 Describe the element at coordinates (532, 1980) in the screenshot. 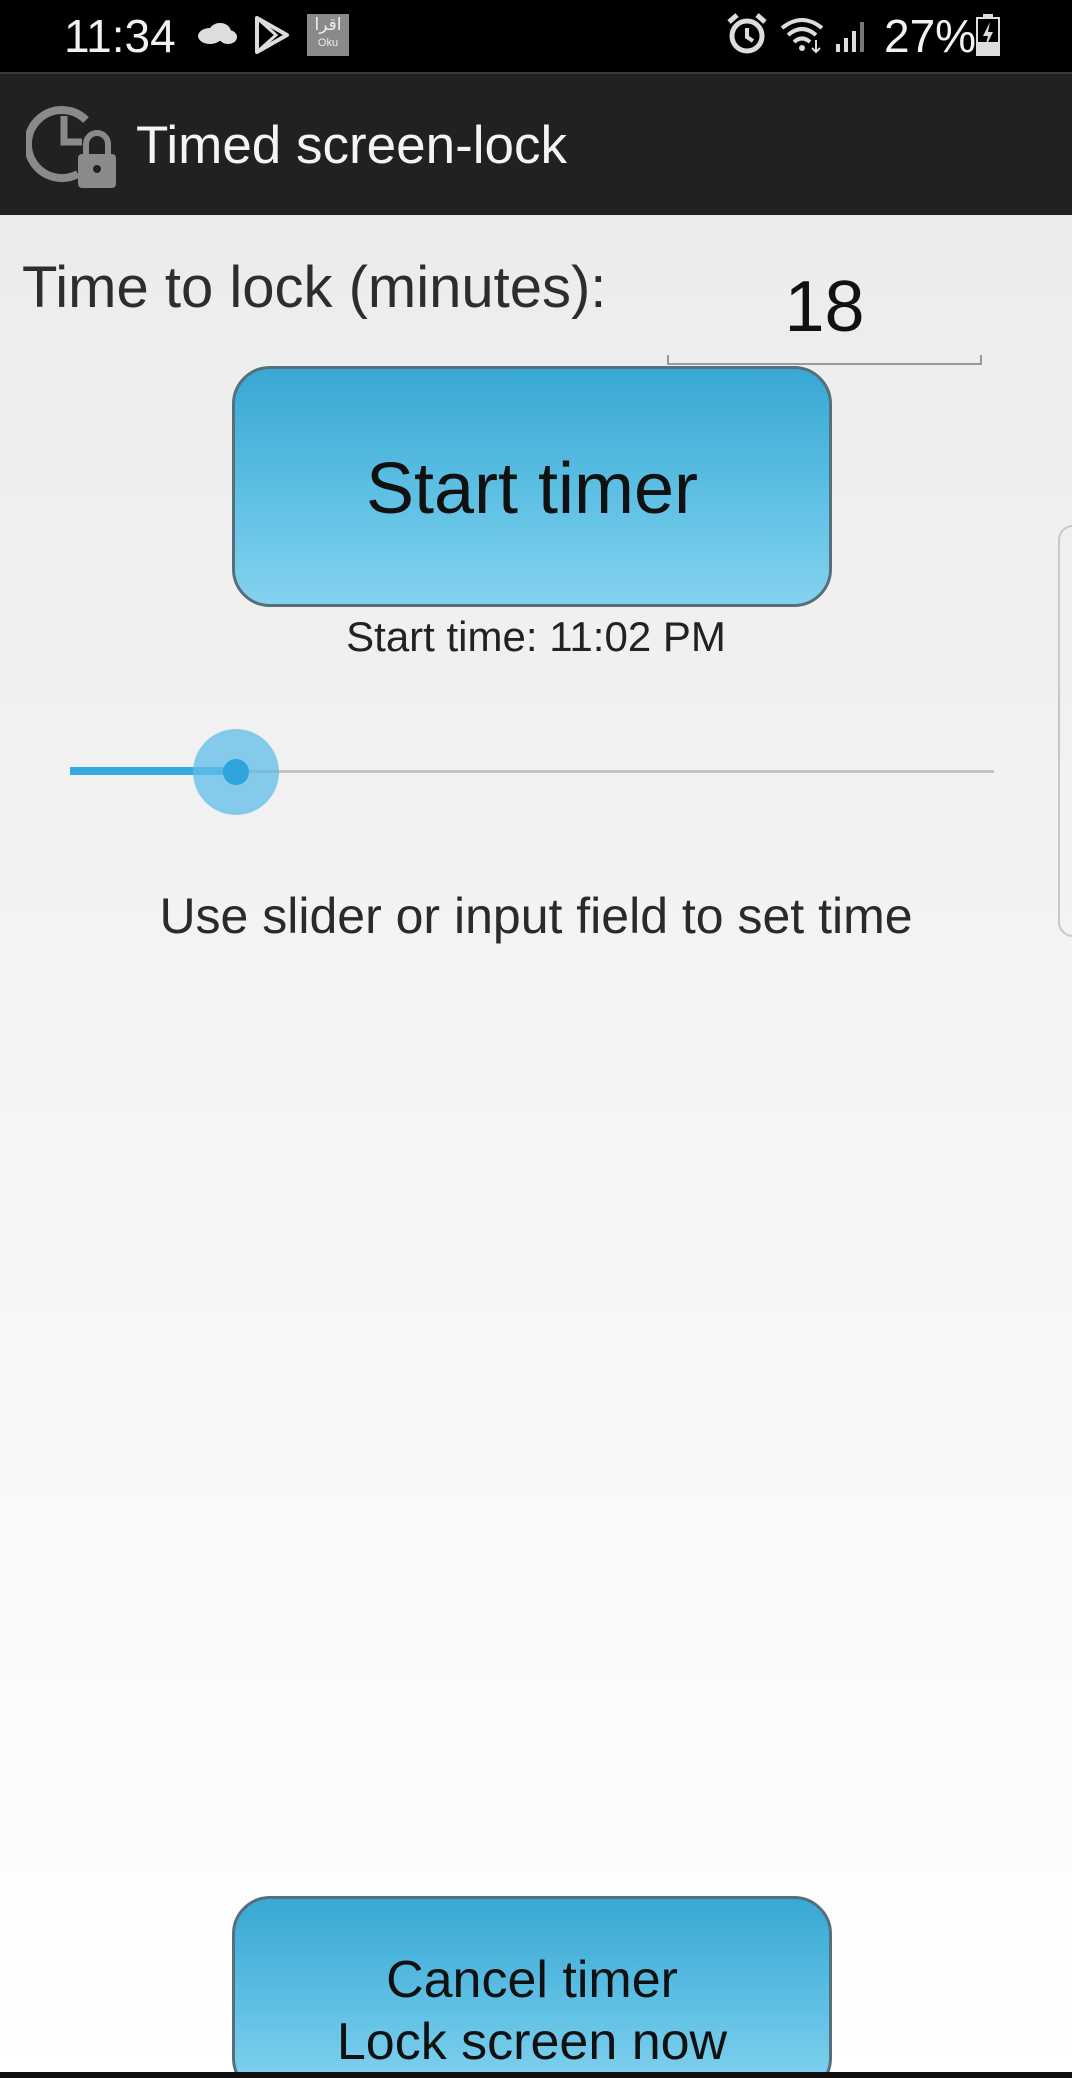

I see `cancel-timer-line: Cancel timer` at that location.